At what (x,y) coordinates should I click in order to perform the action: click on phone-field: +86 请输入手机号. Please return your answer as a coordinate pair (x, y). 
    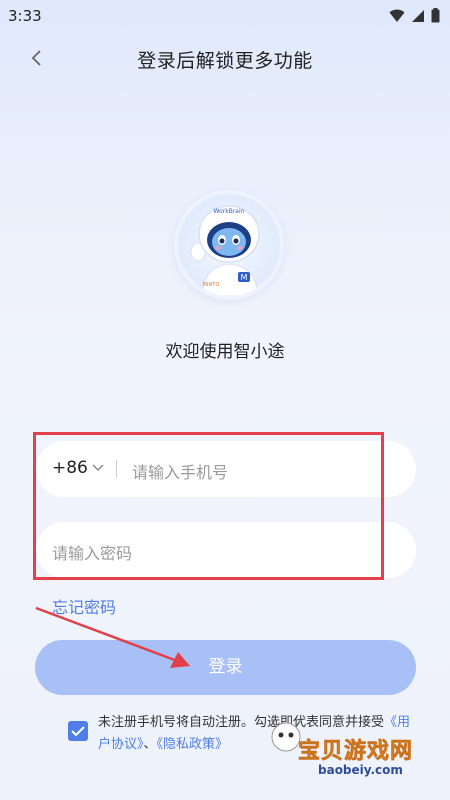
    Looking at the image, I should click on (226, 469).